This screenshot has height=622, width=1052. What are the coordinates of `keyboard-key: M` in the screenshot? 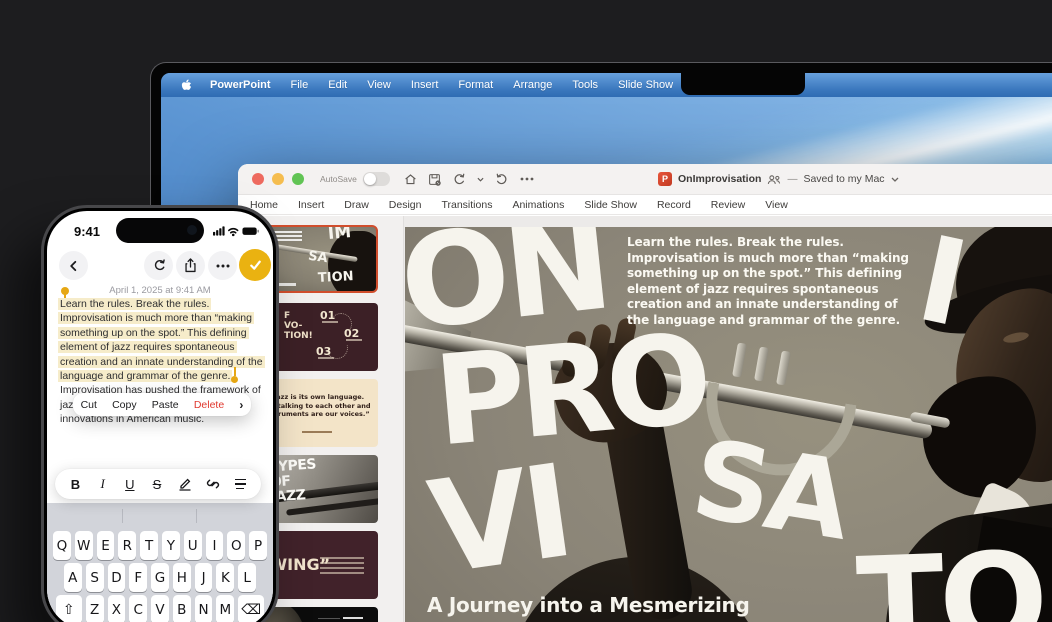 It's located at (225, 608).